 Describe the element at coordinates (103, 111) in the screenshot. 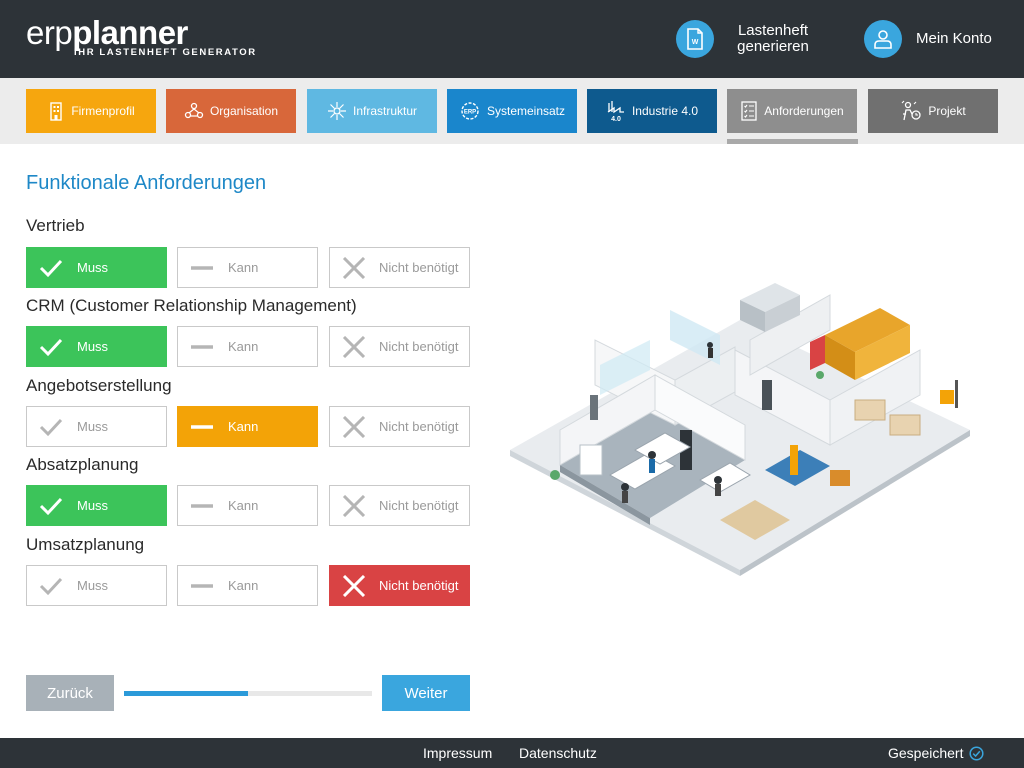

I see `tab-firmenprofil-label: Firmenprofil` at that location.